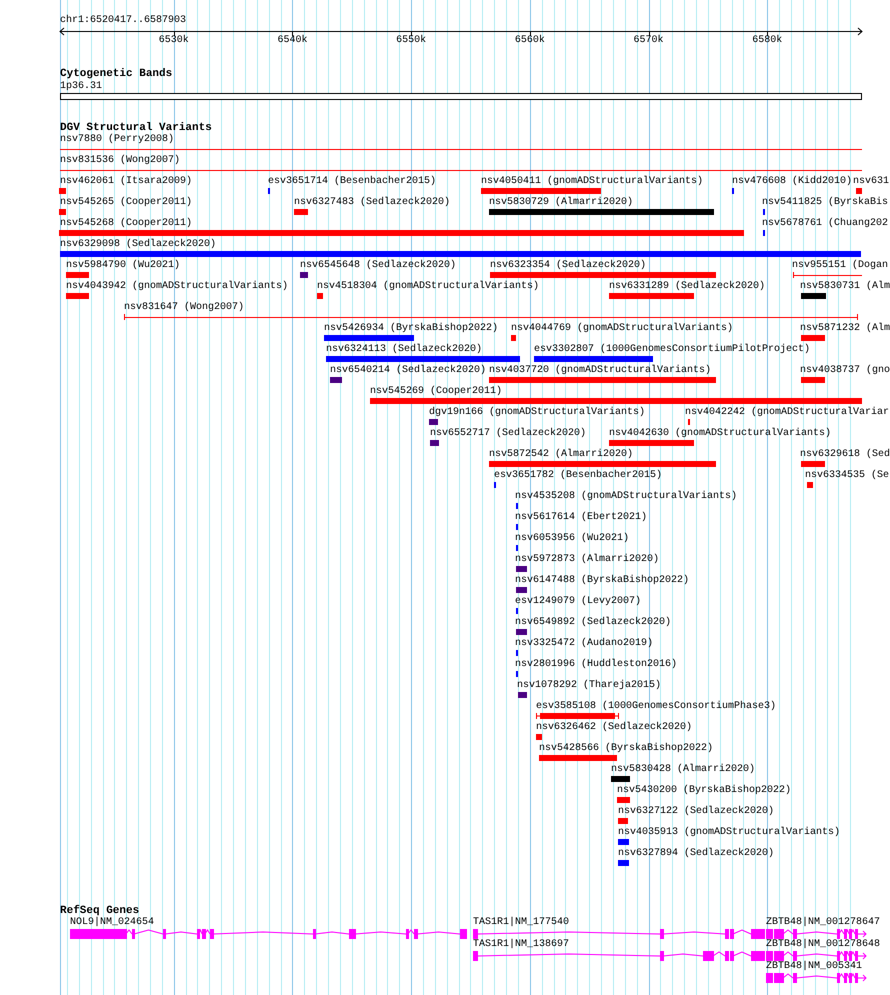  Describe the element at coordinates (411, 41) in the screenshot. I see `tick-label: 6550k` at that location.